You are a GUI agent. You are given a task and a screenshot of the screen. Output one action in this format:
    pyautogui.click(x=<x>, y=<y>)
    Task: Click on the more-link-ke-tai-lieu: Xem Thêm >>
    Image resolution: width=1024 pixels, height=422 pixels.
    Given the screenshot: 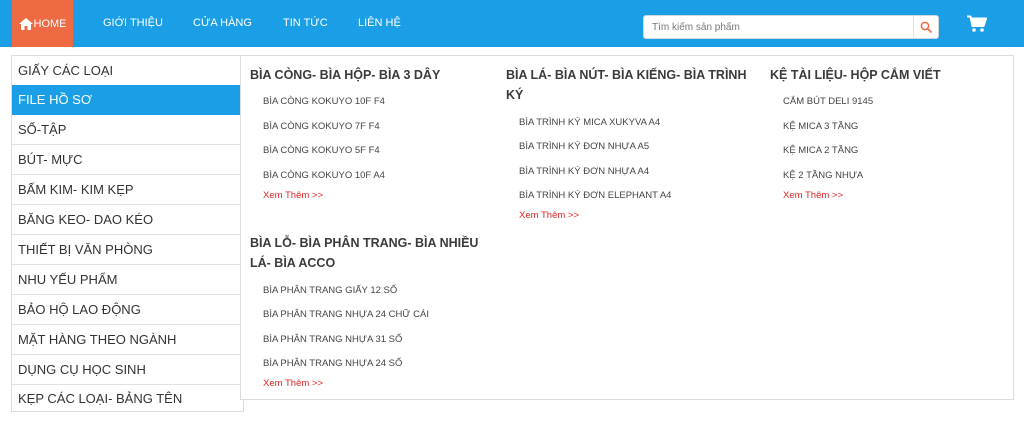 What is the action you would take?
    pyautogui.click(x=813, y=195)
    